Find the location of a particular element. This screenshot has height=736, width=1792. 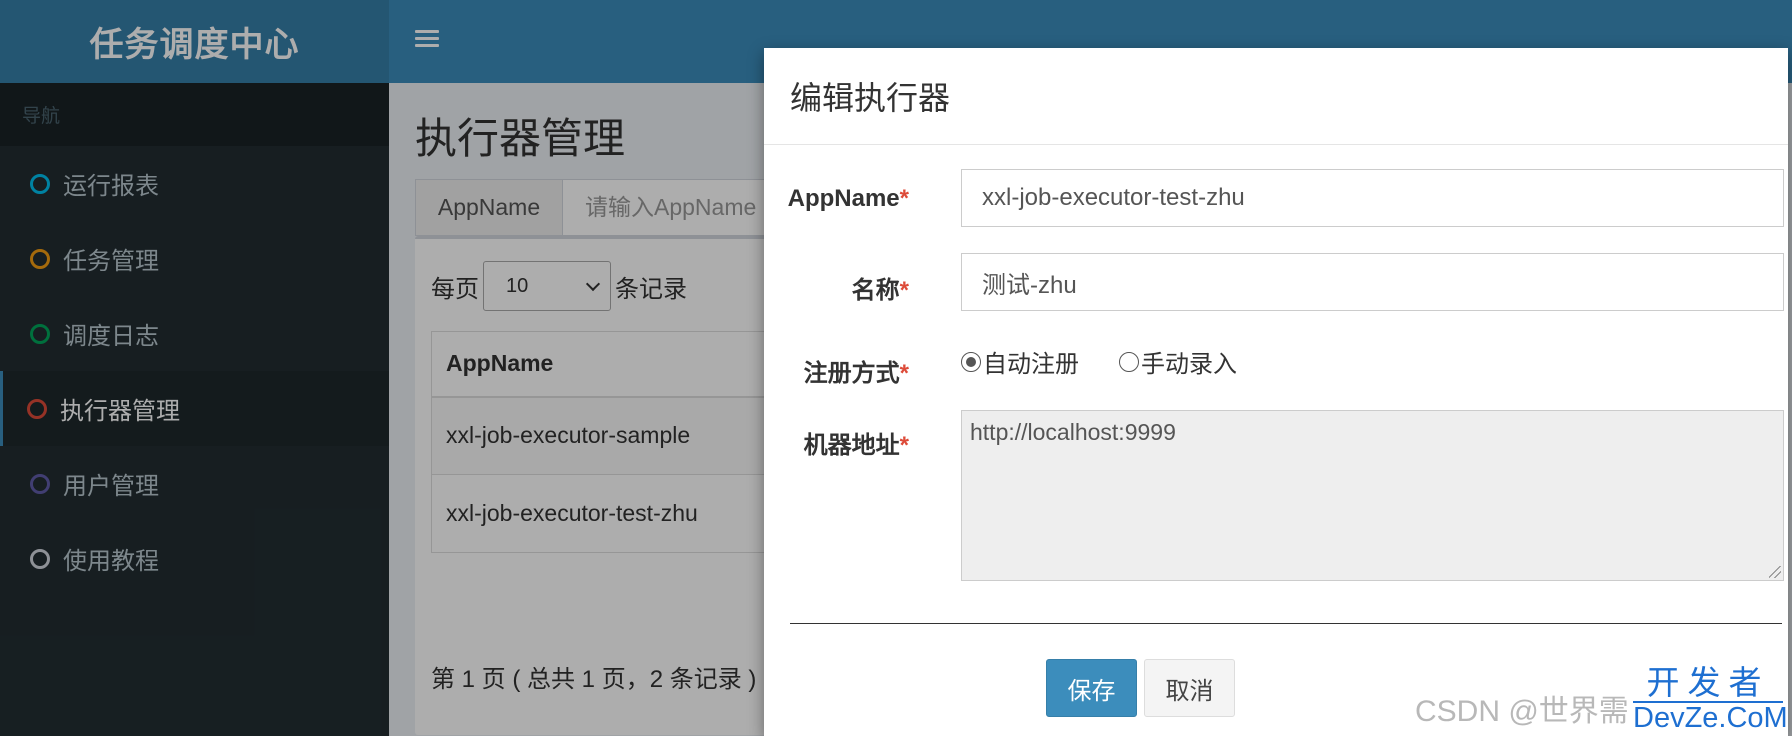

radio-auto-register is located at coordinates (971, 361).